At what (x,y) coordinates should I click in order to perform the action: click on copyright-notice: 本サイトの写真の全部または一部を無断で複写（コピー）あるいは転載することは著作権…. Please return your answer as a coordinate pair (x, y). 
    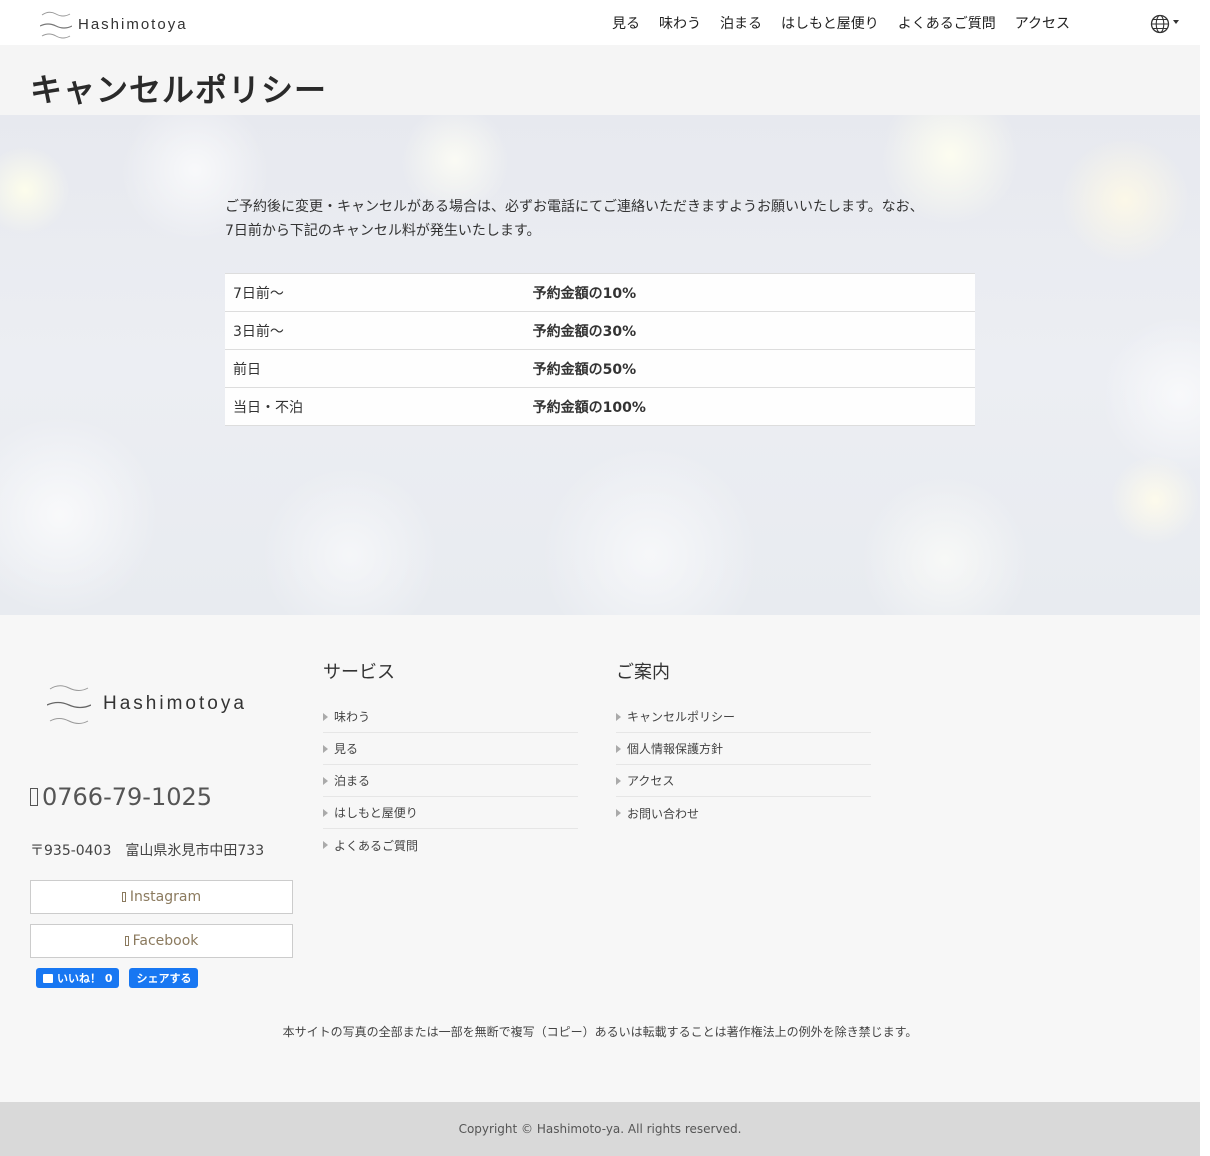
    Looking at the image, I should click on (600, 1032).